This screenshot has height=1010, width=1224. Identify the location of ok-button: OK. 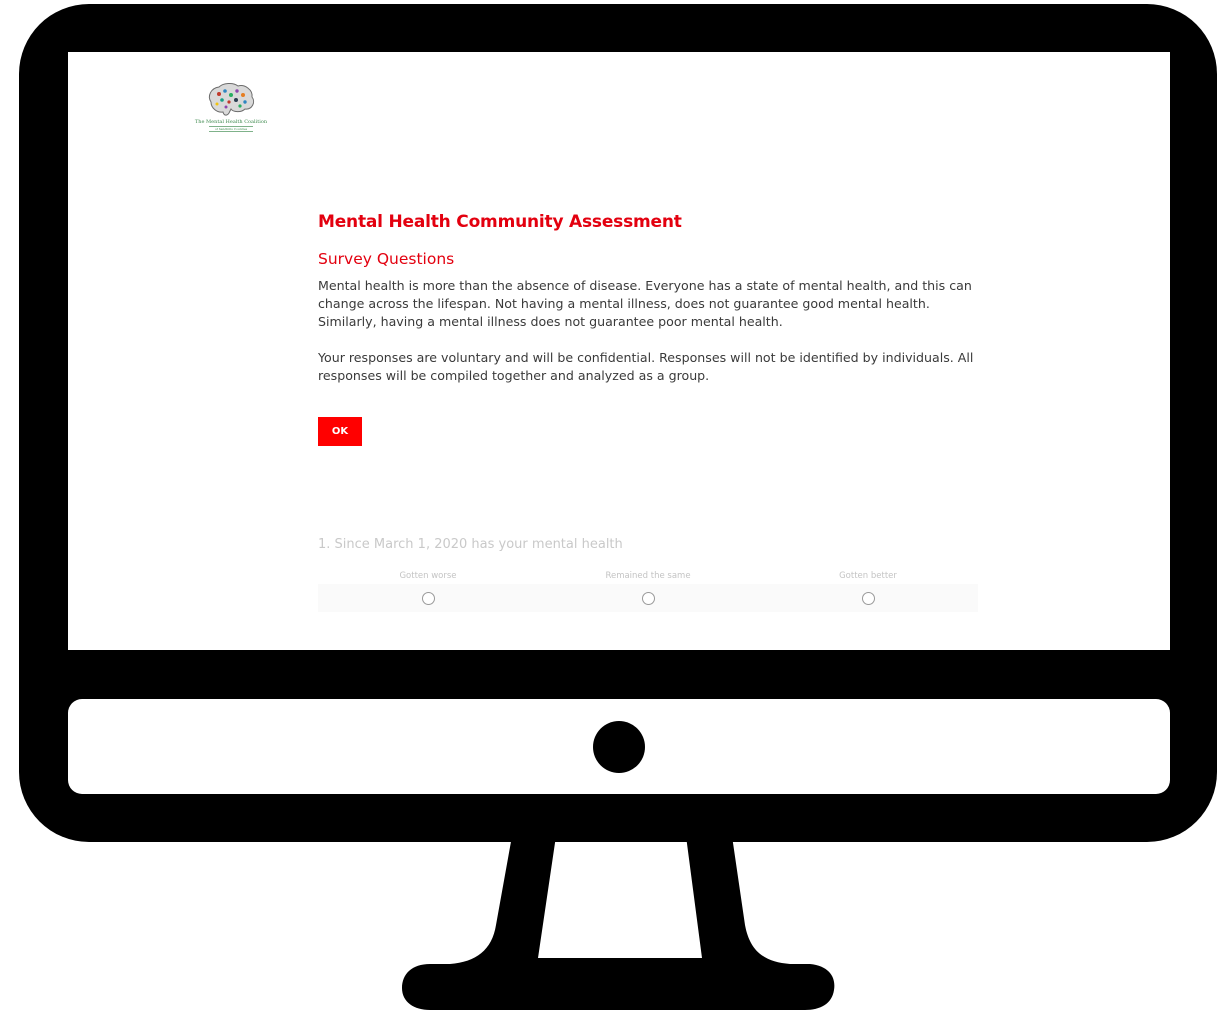
(340, 431).